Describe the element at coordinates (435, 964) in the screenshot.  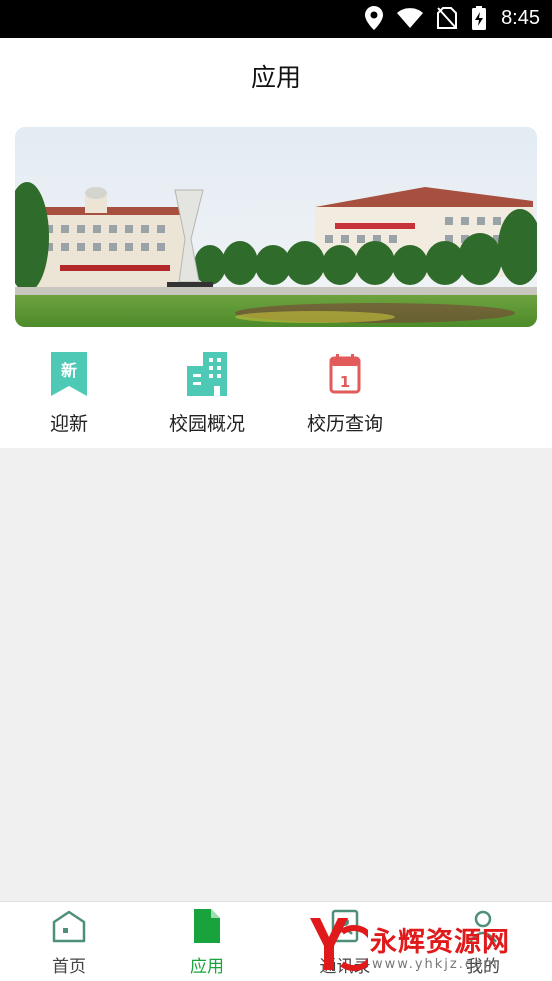
I see `watermark-url: www.yhkjz.com` at that location.